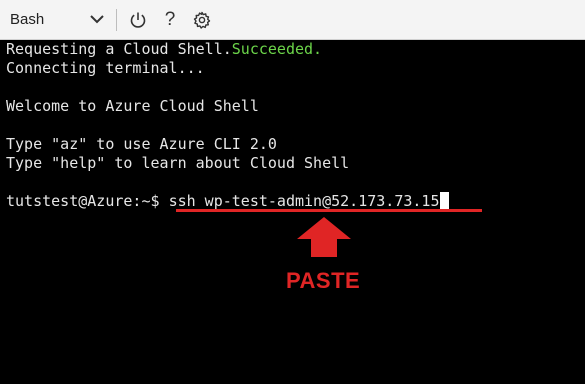  I want to click on cloud-shell-toolbar: Bash ?, so click(292, 20).